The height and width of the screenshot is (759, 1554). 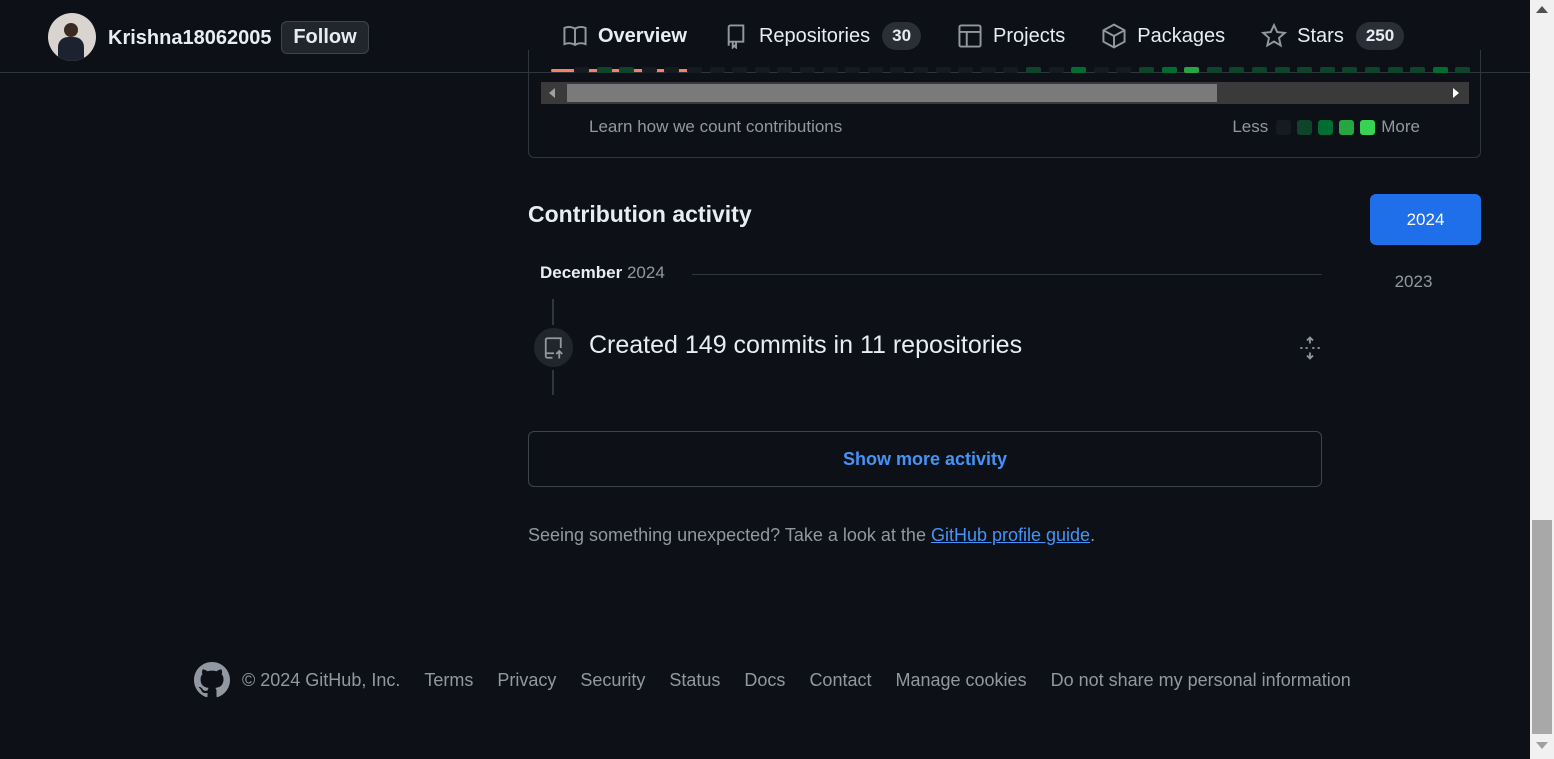 What do you see at coordinates (1029, 35) in the screenshot?
I see `tab-projects-label: Projects` at bounding box center [1029, 35].